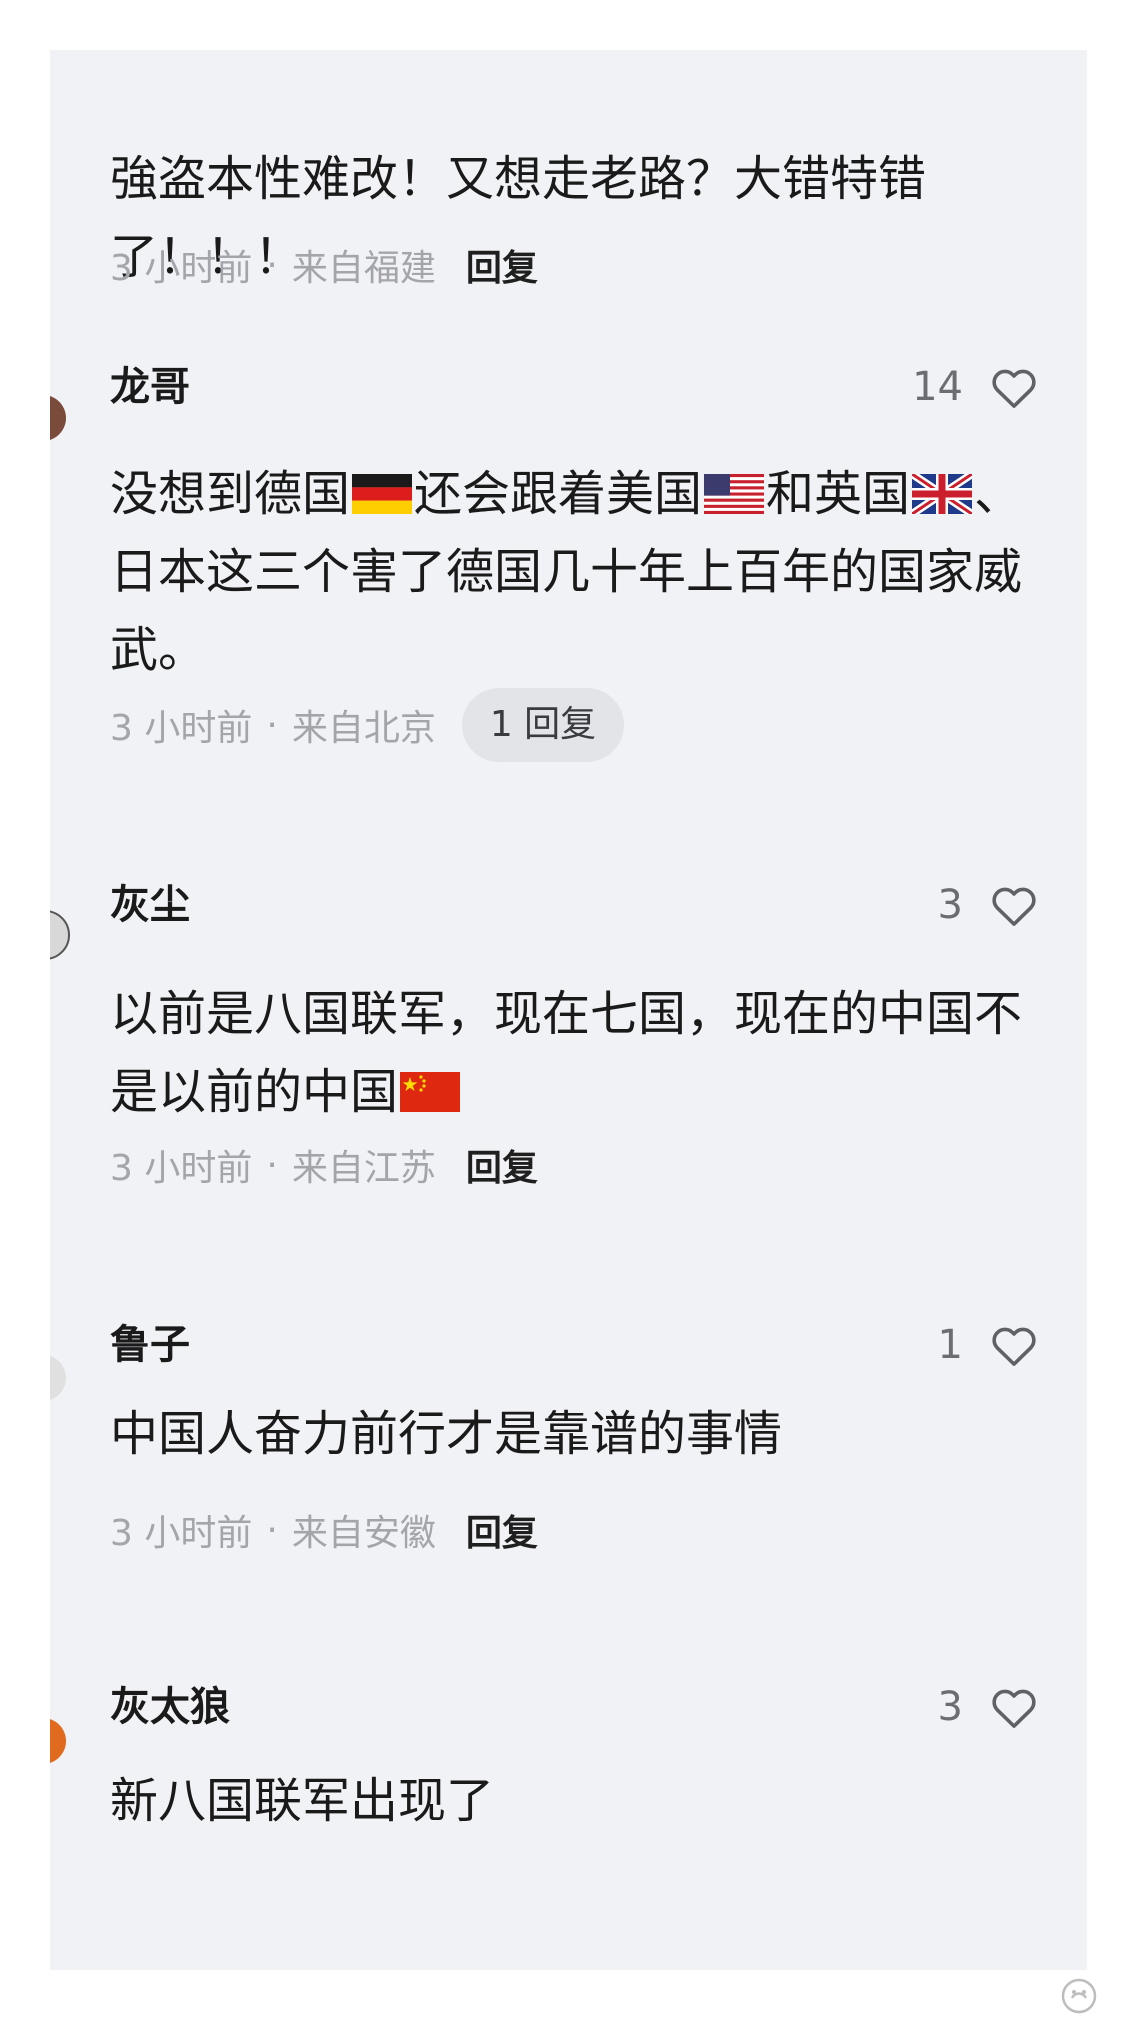 Image resolution: width=1139 pixels, height=2022 pixels. I want to click on comment-location: 来自福建, so click(363, 268).